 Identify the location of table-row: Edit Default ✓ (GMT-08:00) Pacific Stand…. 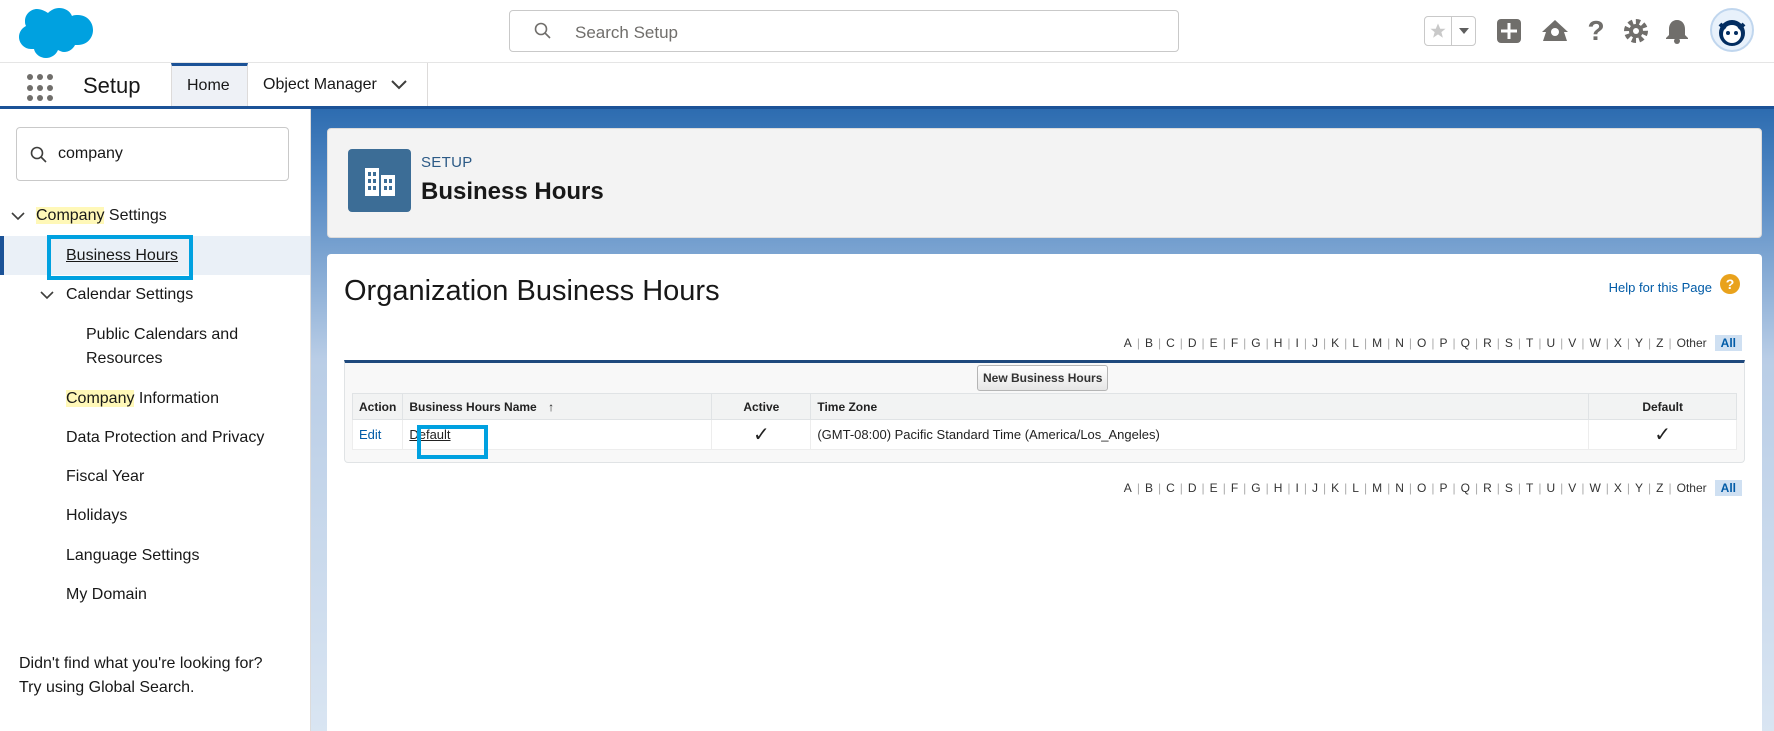
(1044, 434).